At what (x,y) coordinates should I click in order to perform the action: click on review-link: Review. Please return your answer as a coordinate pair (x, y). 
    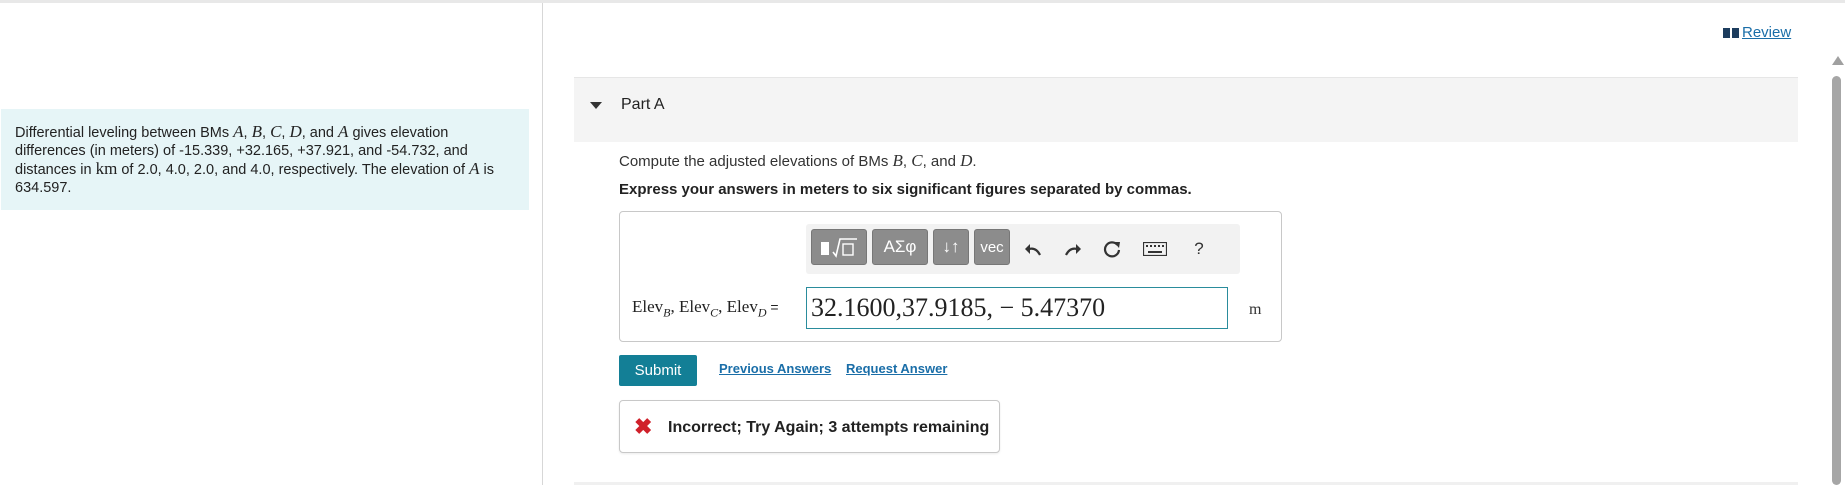
    Looking at the image, I should click on (1757, 32).